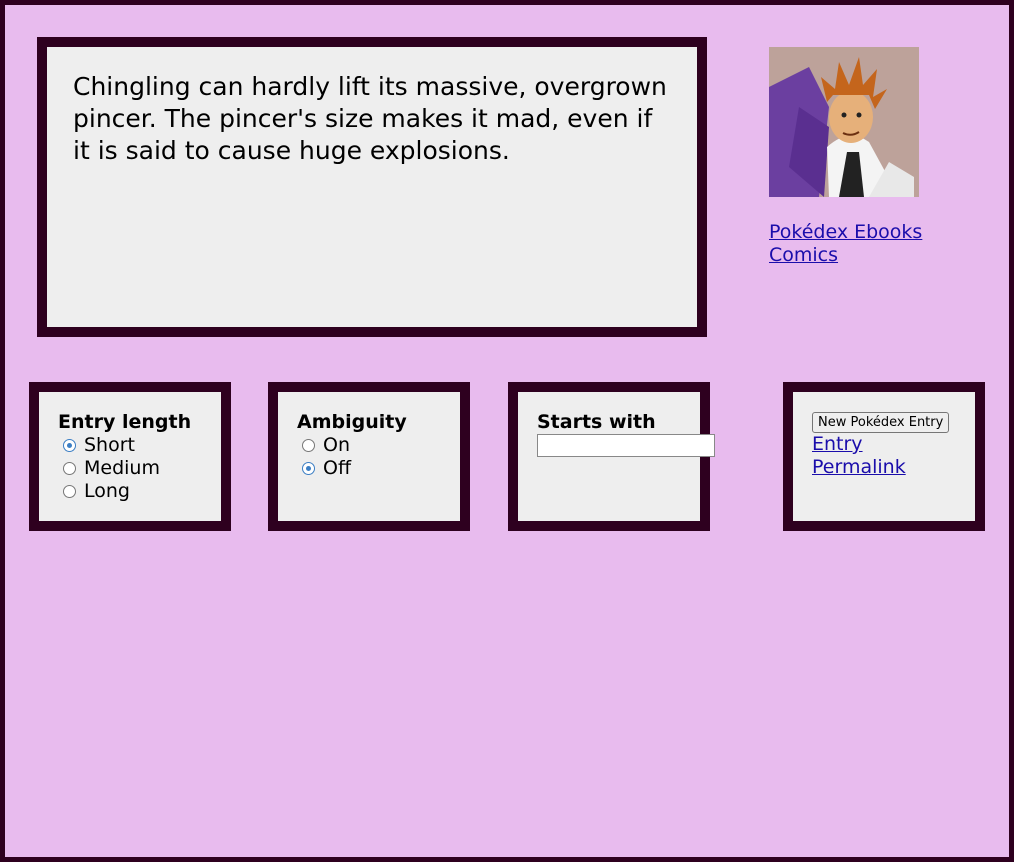 This screenshot has height=862, width=1014. What do you see at coordinates (844, 122) in the screenshot?
I see `professor-portrait-image` at bounding box center [844, 122].